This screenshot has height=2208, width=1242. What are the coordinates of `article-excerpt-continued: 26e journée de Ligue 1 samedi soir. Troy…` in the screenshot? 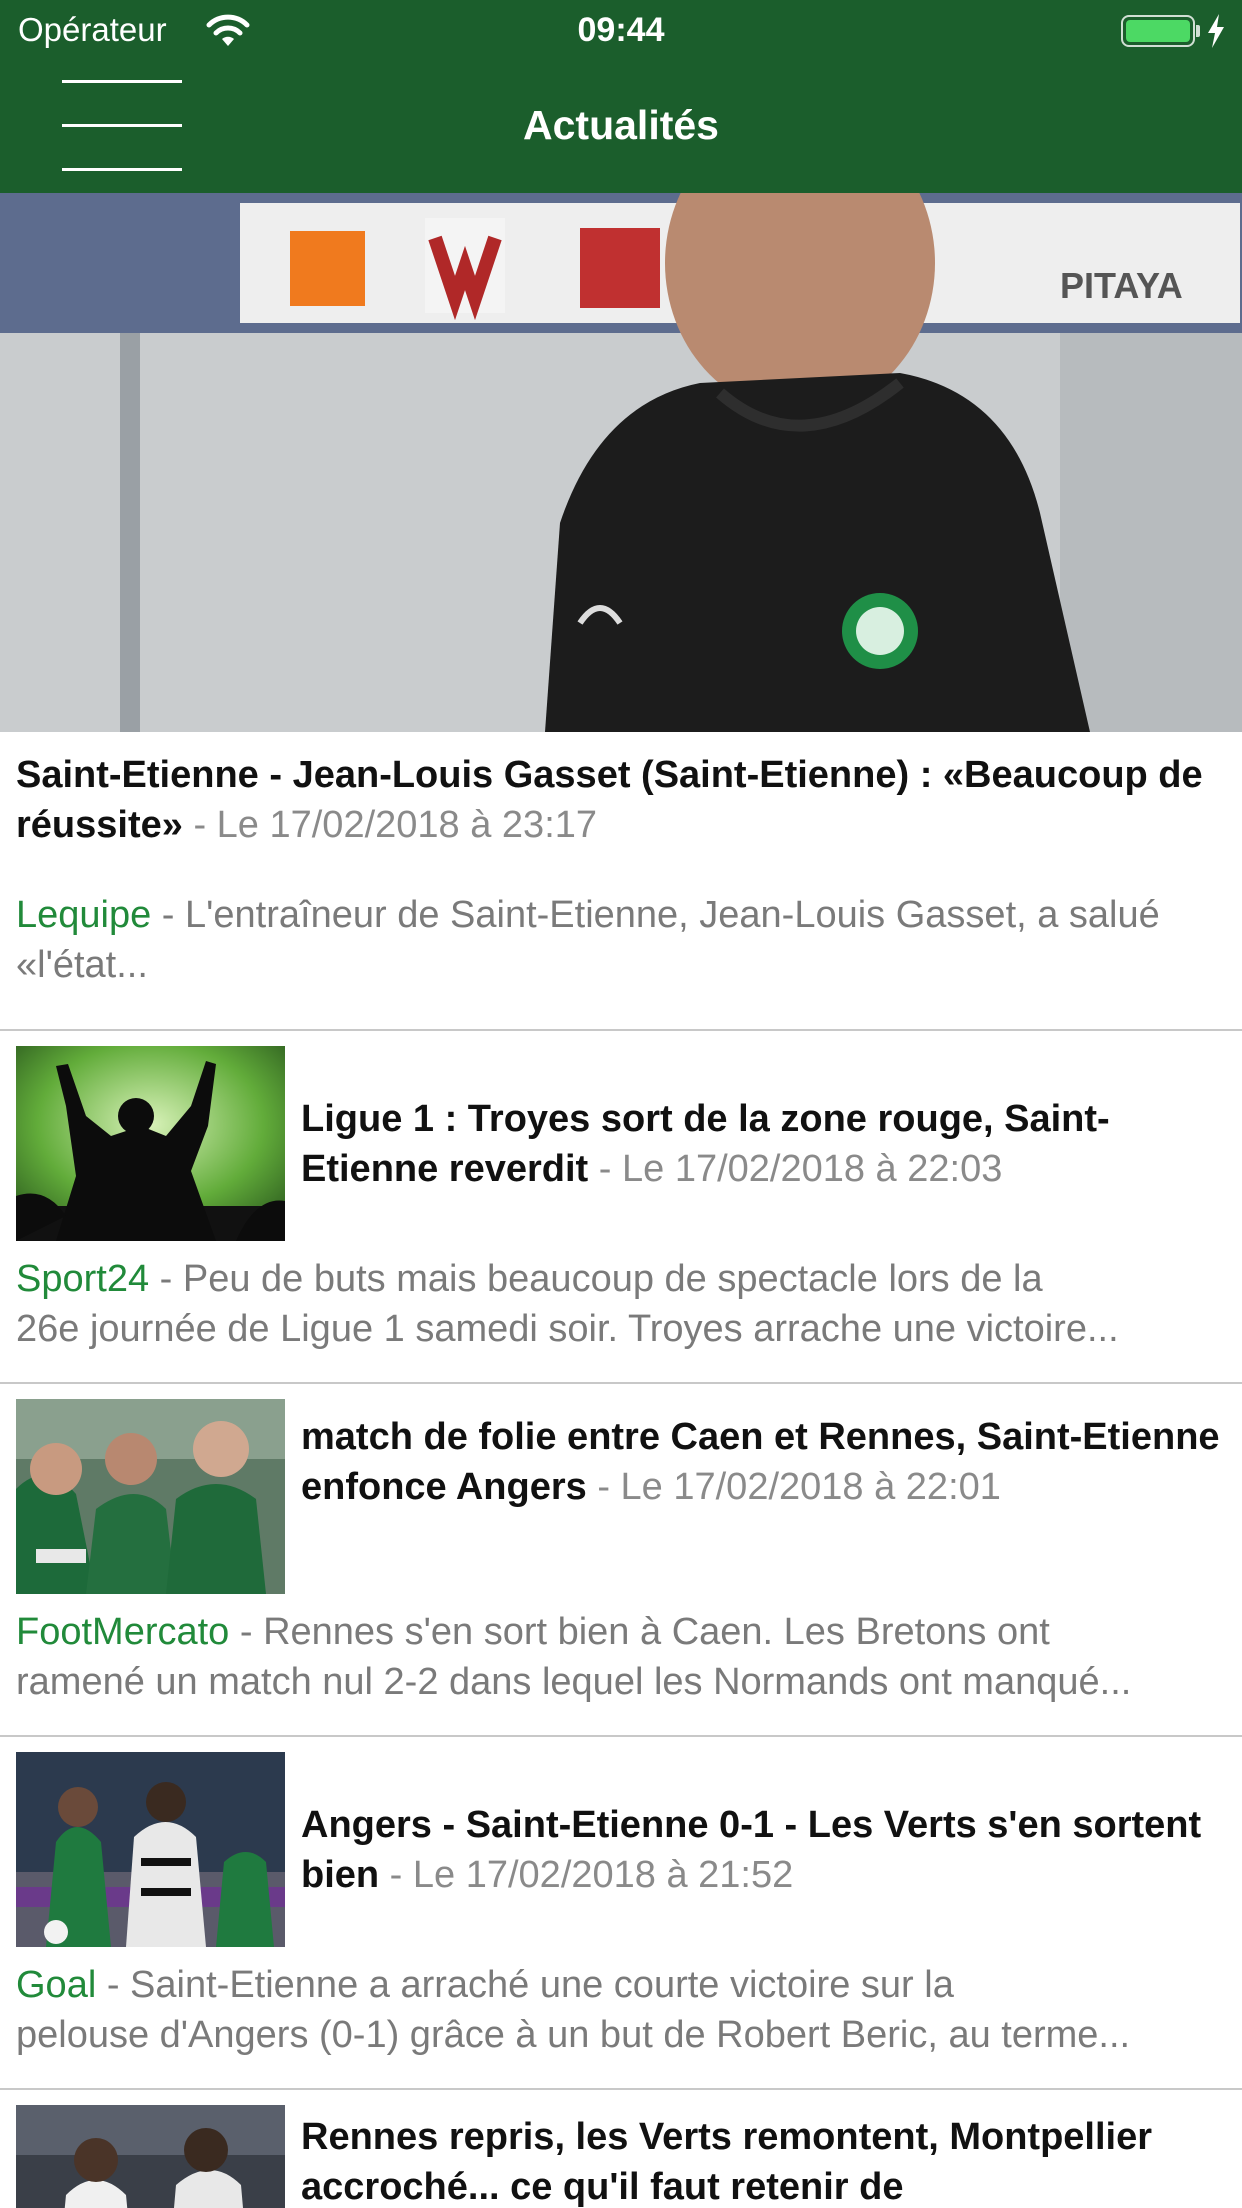 It's located at (567, 1329).